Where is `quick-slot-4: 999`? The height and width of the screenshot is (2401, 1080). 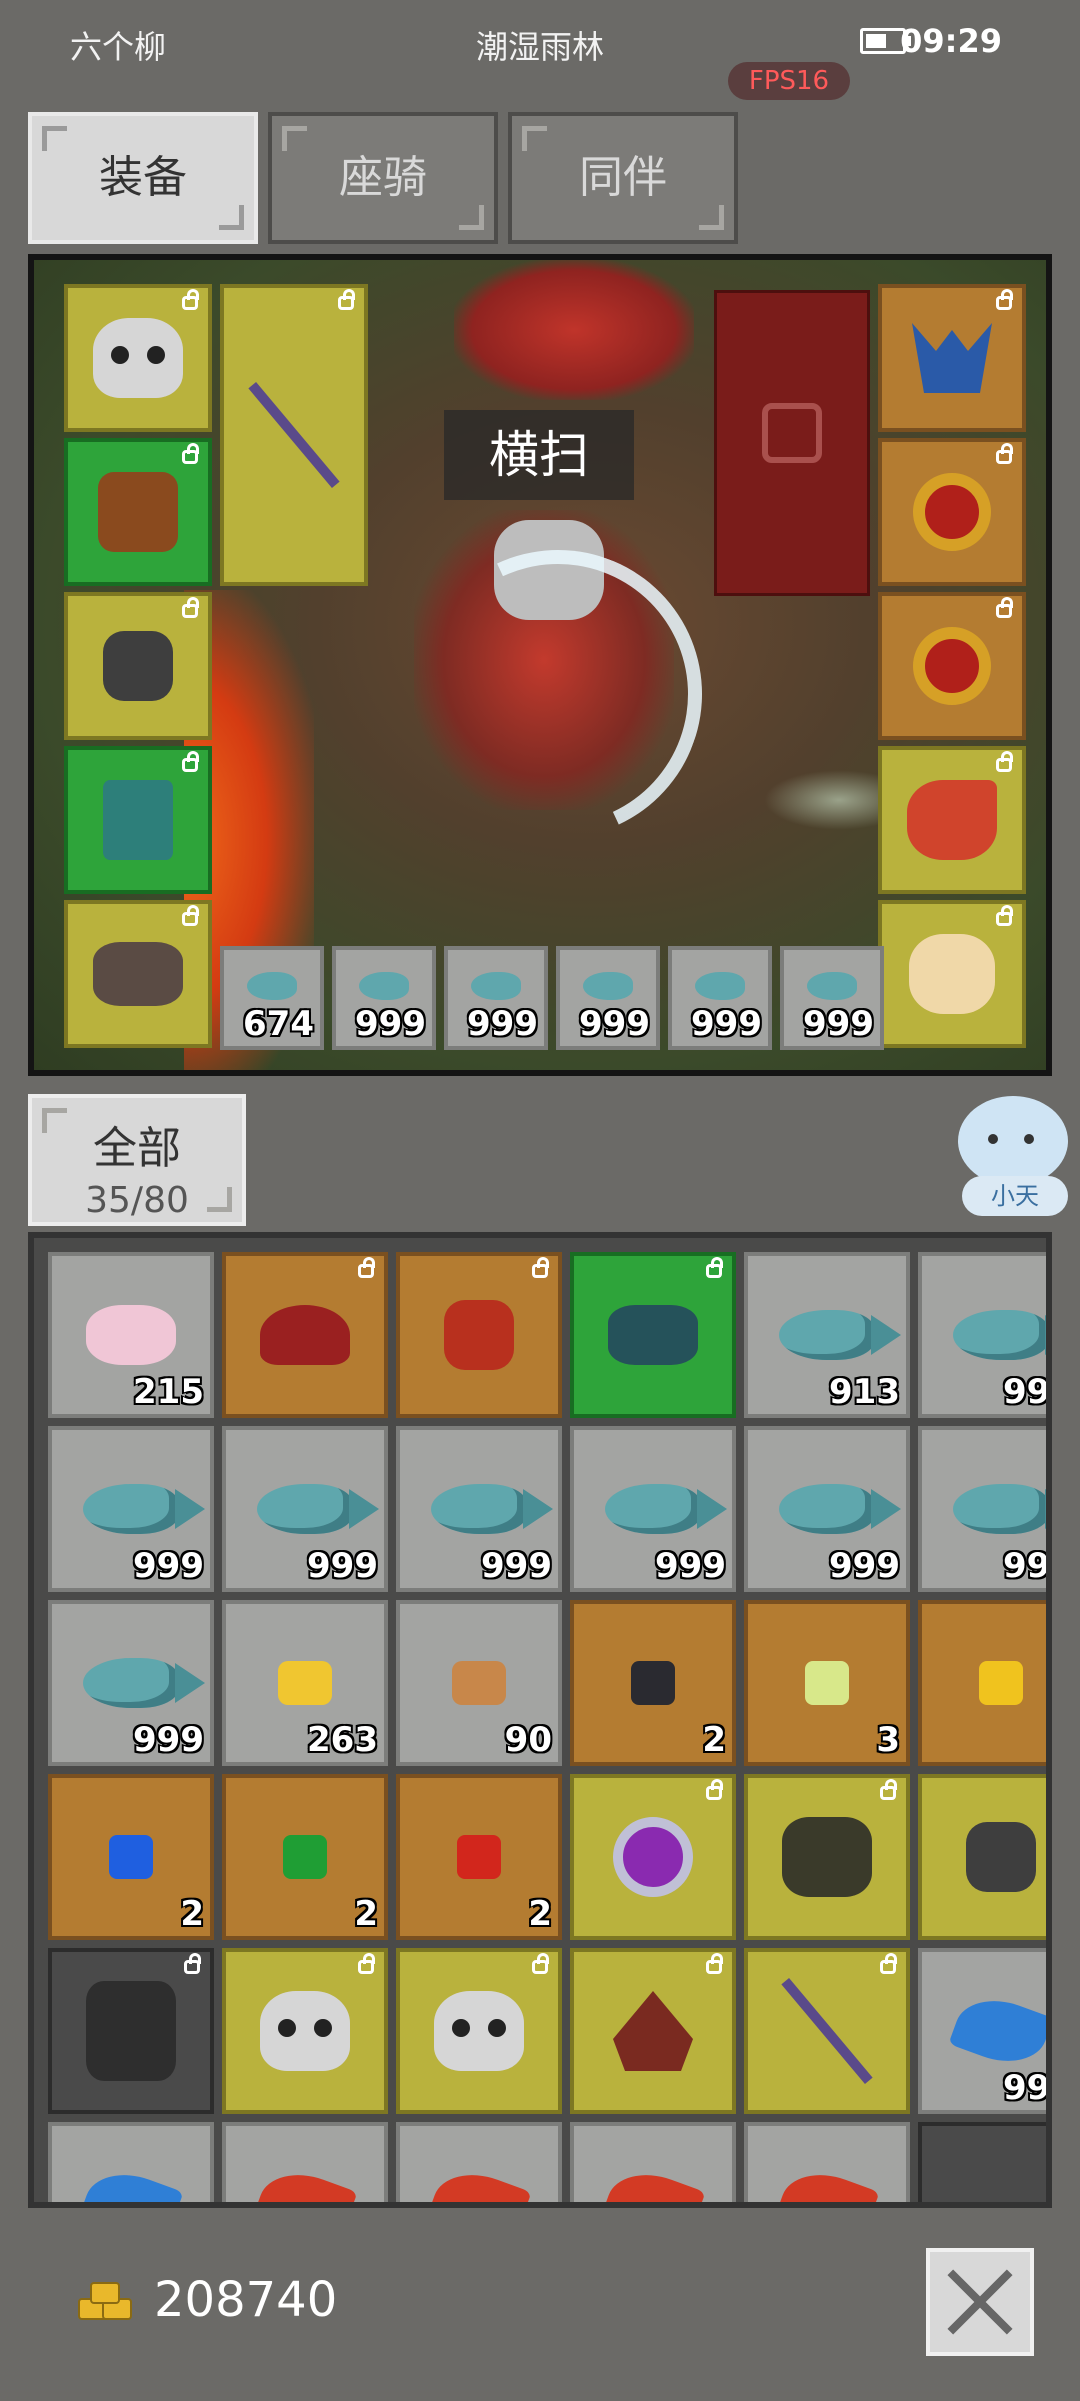
quick-slot-4: 999 is located at coordinates (608, 998).